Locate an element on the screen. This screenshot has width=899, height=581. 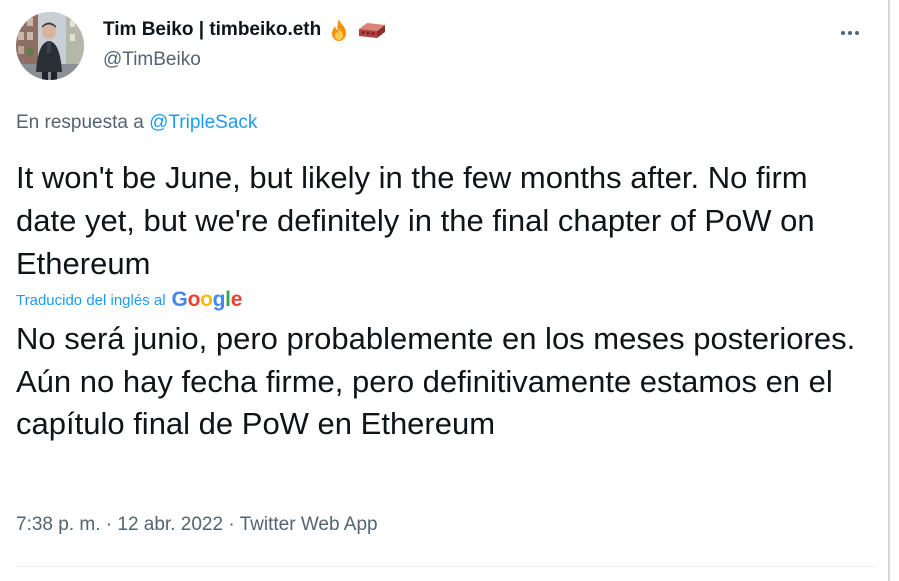
google-logo: Google is located at coordinates (207, 300).